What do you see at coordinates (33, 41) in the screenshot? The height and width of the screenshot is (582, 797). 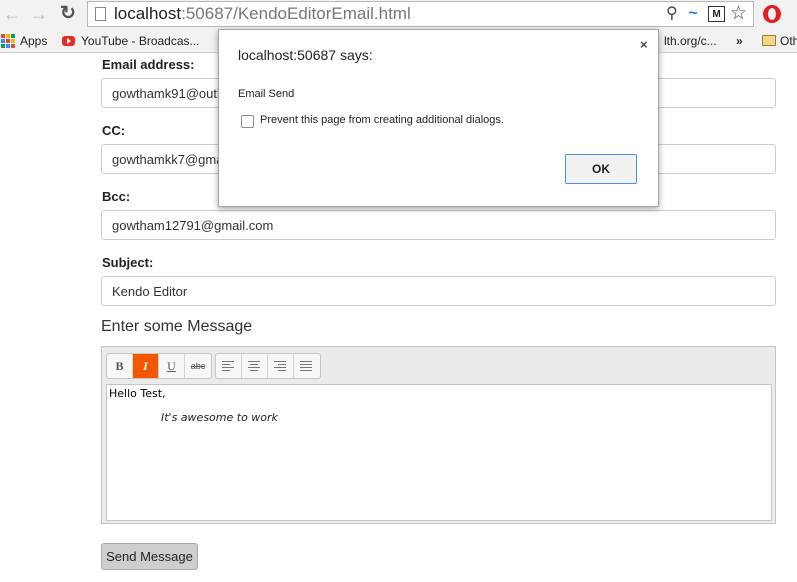 I see `bookmark-apps: Apps` at bounding box center [33, 41].